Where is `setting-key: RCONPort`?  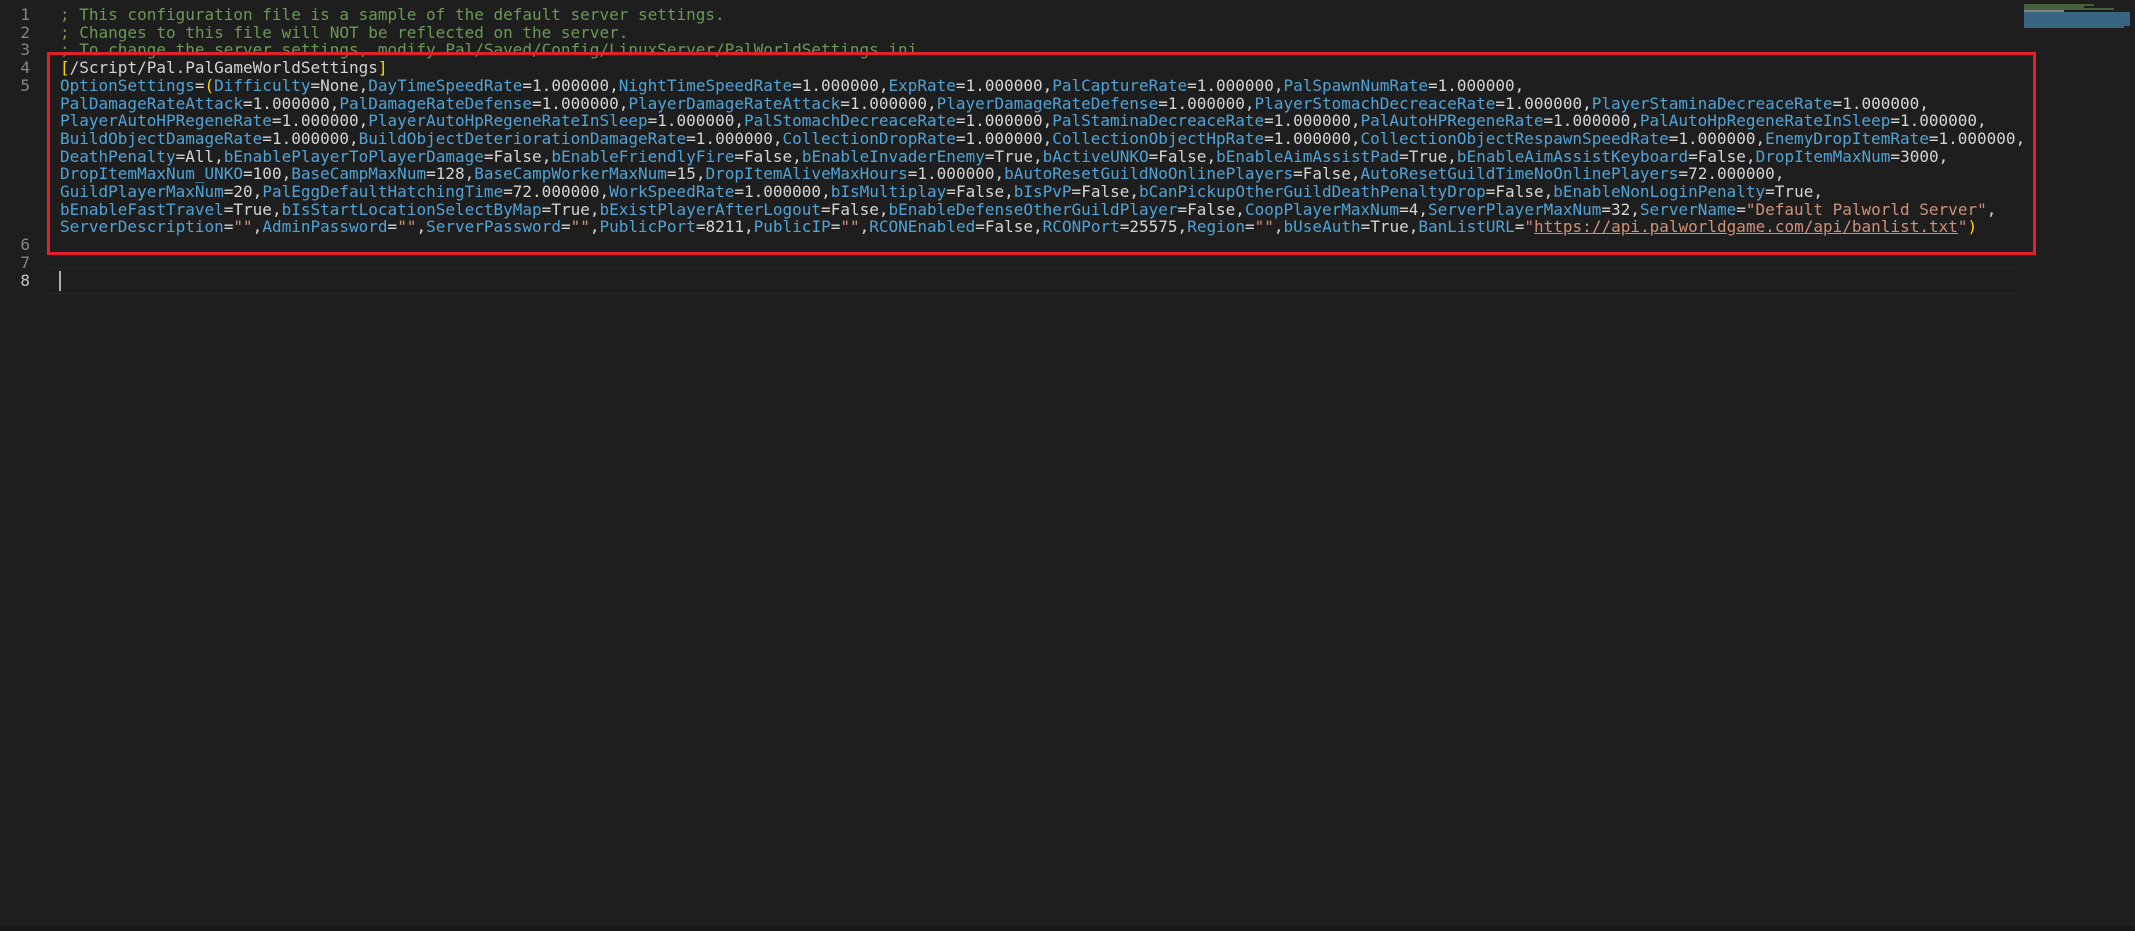
setting-key: RCONPort is located at coordinates (1081, 227).